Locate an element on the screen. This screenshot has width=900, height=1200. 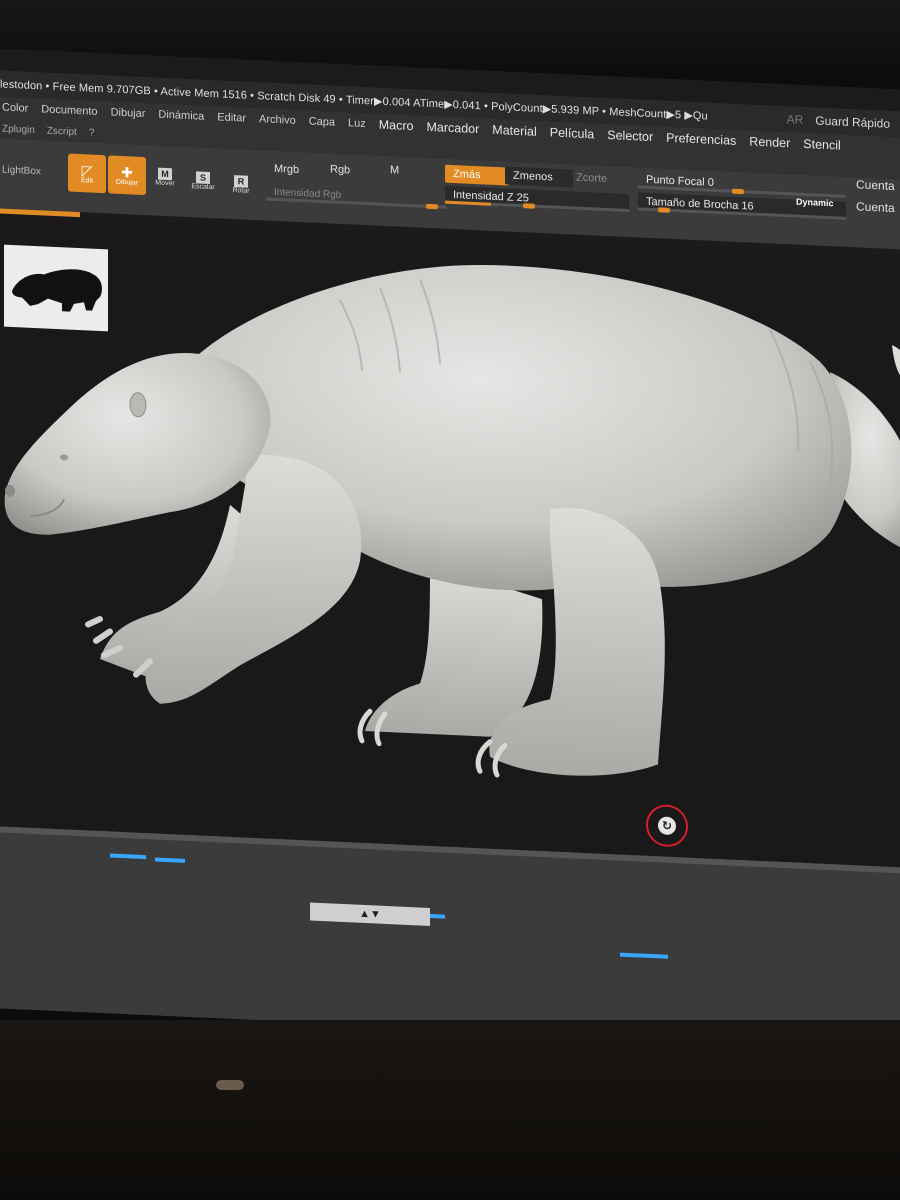
rotate-icon: ↻ is located at coordinates (667, 826).